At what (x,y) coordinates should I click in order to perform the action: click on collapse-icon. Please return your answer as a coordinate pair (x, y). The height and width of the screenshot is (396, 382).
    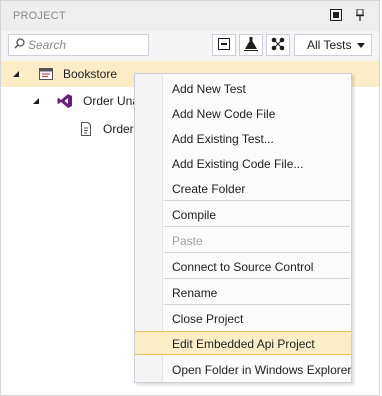
    Looking at the image, I should click on (224, 45).